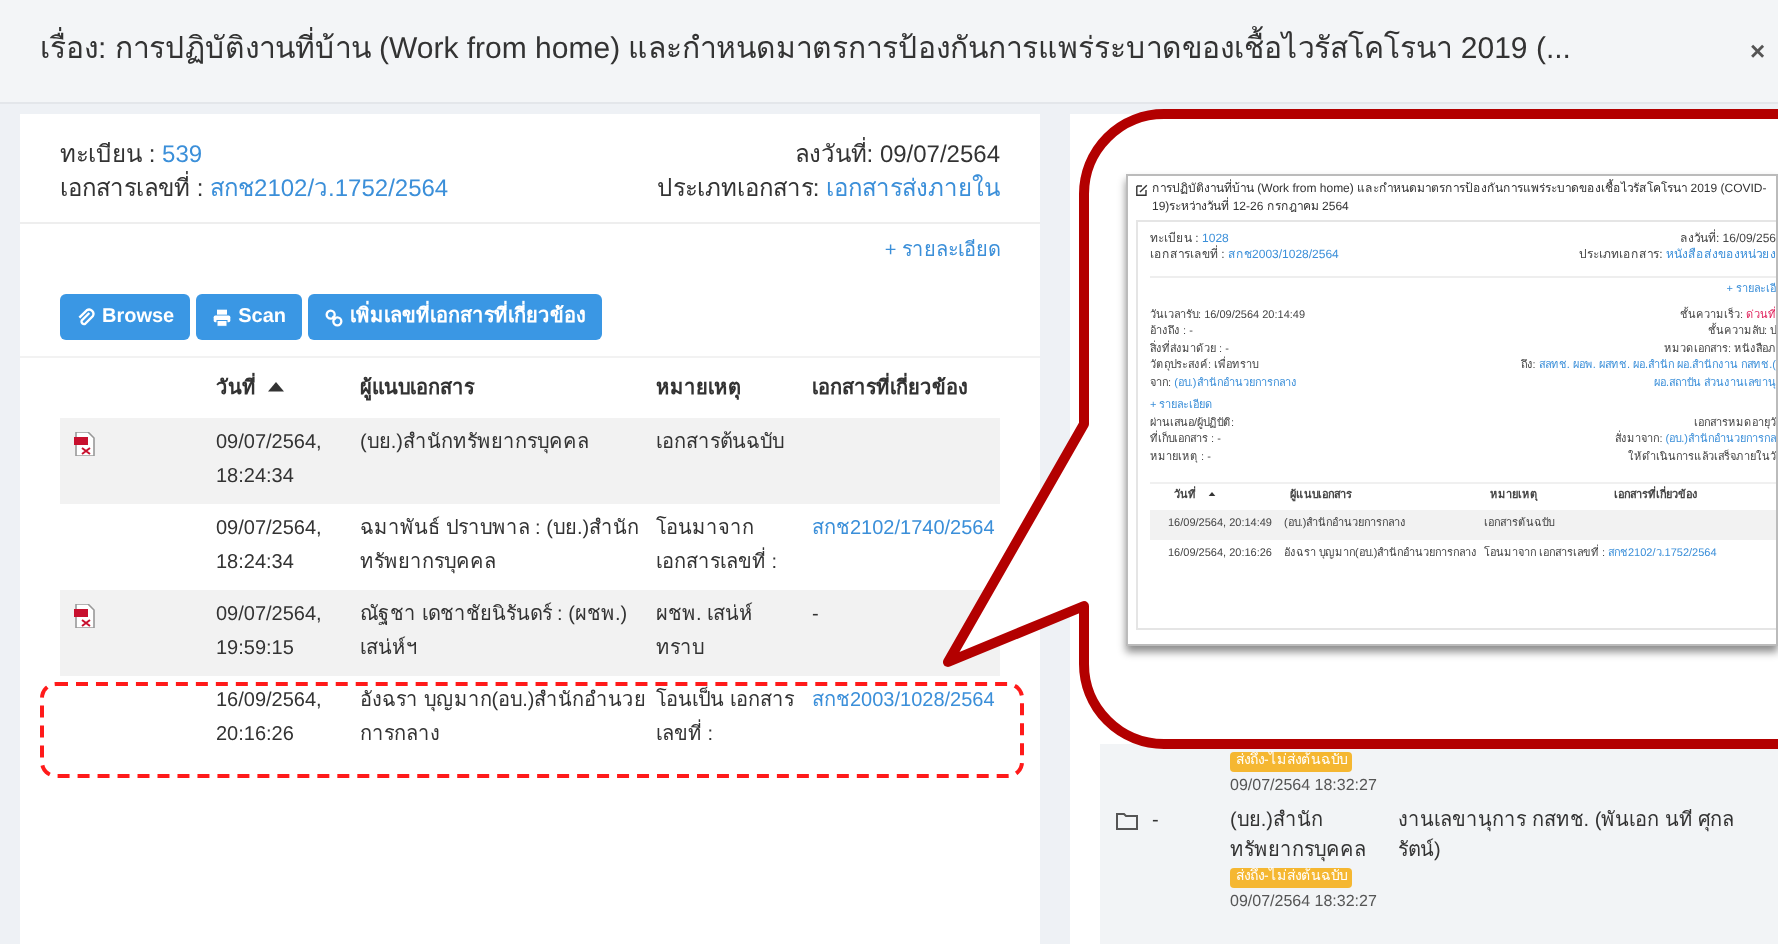 The image size is (1778, 944). What do you see at coordinates (503, 718) in the screenshot?
I see `attacher-cell: อังฉรา บุญมาก(อบ.)สำนักอำนวยการกลาง` at bounding box center [503, 718].